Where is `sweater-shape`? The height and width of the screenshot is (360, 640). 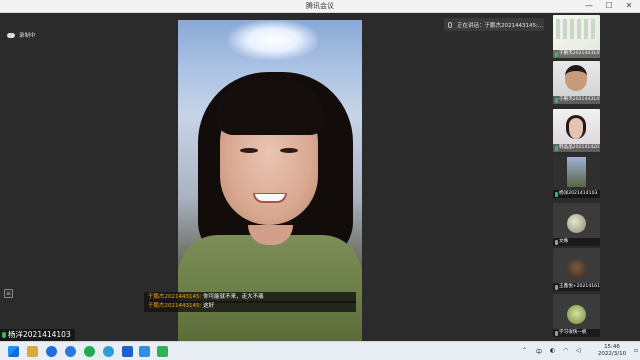 sweater-shape is located at coordinates (270, 288).